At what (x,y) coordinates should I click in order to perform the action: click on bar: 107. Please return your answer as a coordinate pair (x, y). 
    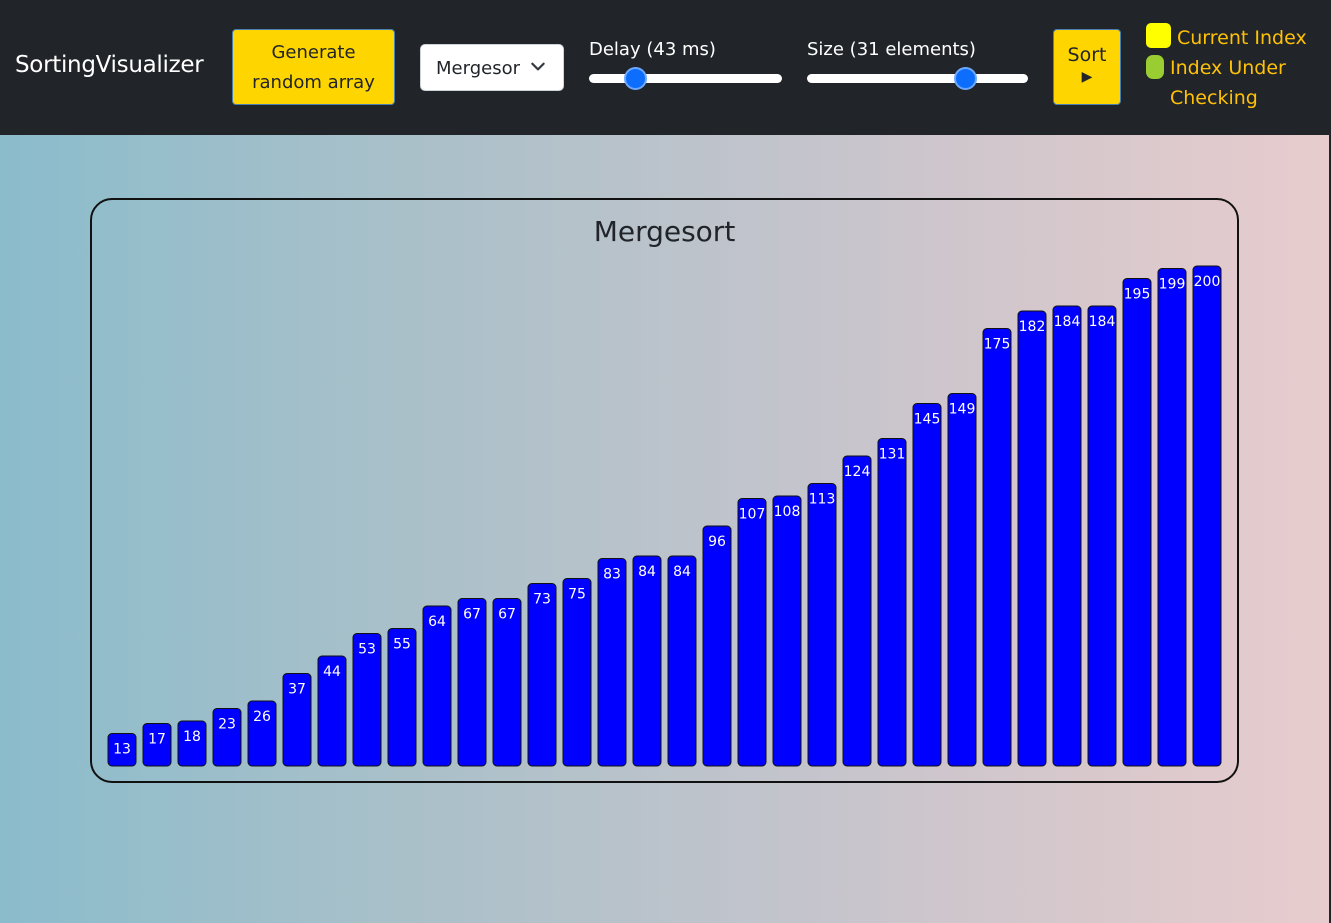
    Looking at the image, I should click on (752, 632).